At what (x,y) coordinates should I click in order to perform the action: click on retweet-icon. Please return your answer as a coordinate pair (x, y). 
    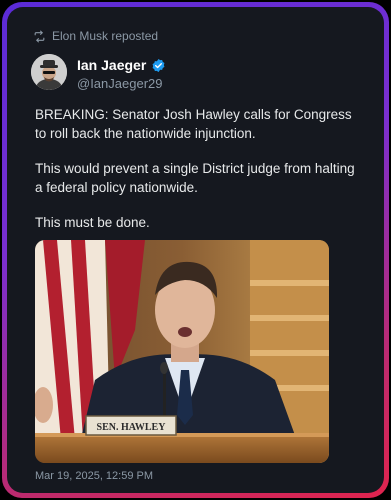
    Looking at the image, I should click on (39, 36).